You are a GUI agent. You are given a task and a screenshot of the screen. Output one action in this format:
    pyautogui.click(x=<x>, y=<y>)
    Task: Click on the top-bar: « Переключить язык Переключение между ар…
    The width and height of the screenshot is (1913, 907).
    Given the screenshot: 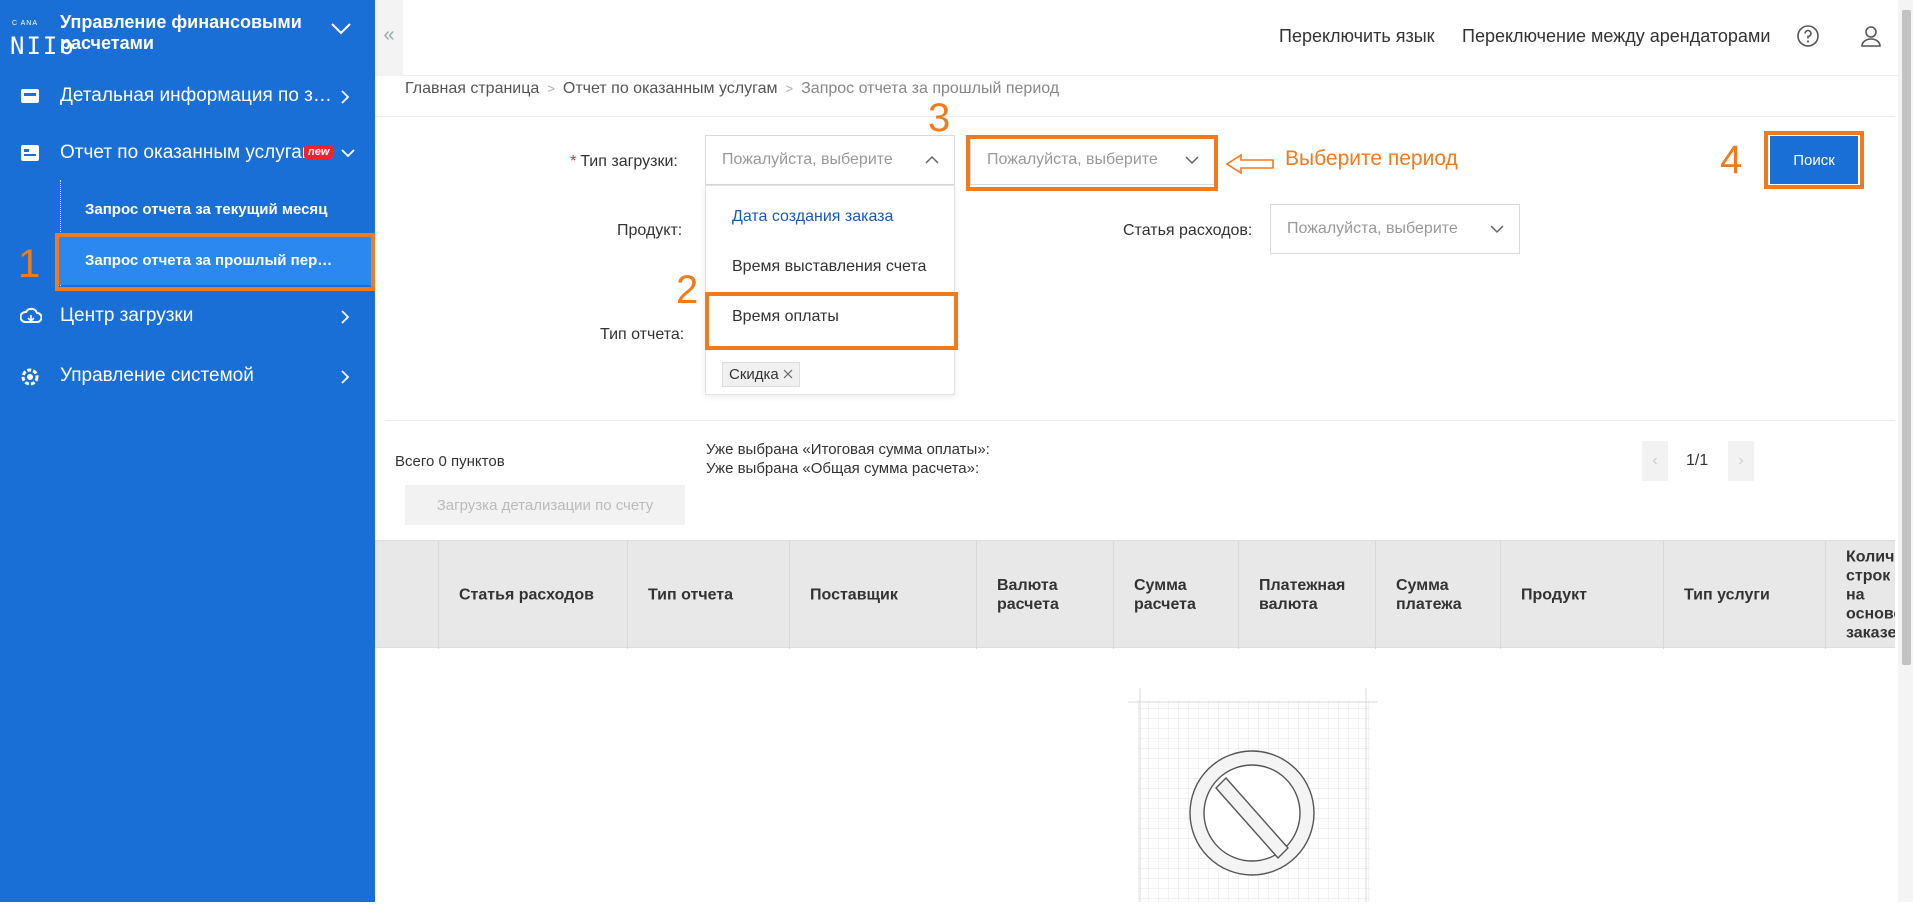 What is the action you would take?
    pyautogui.click(x=1144, y=38)
    